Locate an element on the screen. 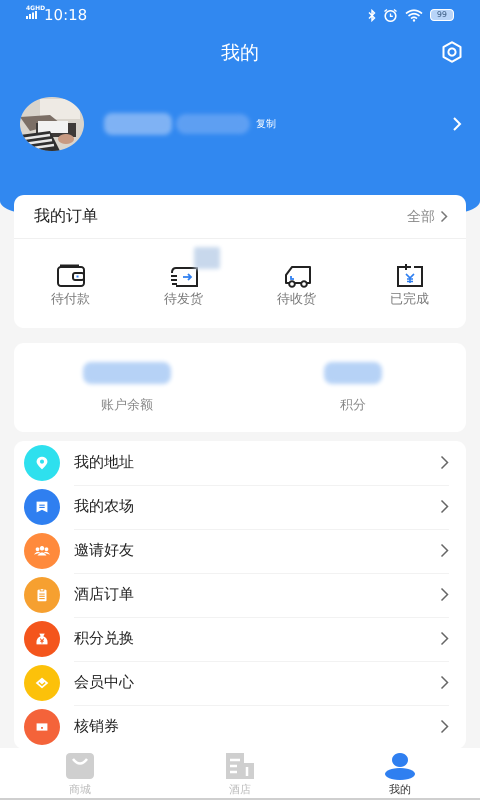 The image size is (480, 800). menu-item: 会员中心 is located at coordinates (236, 683).